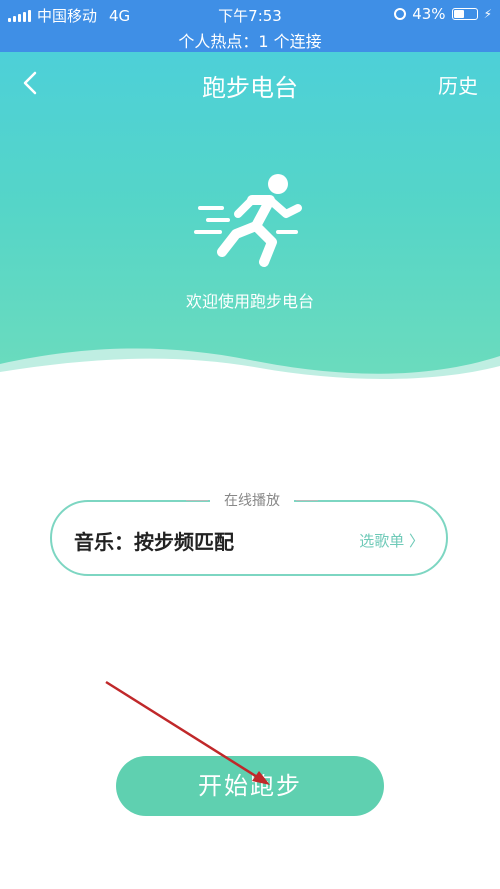 The height and width of the screenshot is (889, 500). What do you see at coordinates (458, 84) in the screenshot?
I see `history-button: 历史` at bounding box center [458, 84].